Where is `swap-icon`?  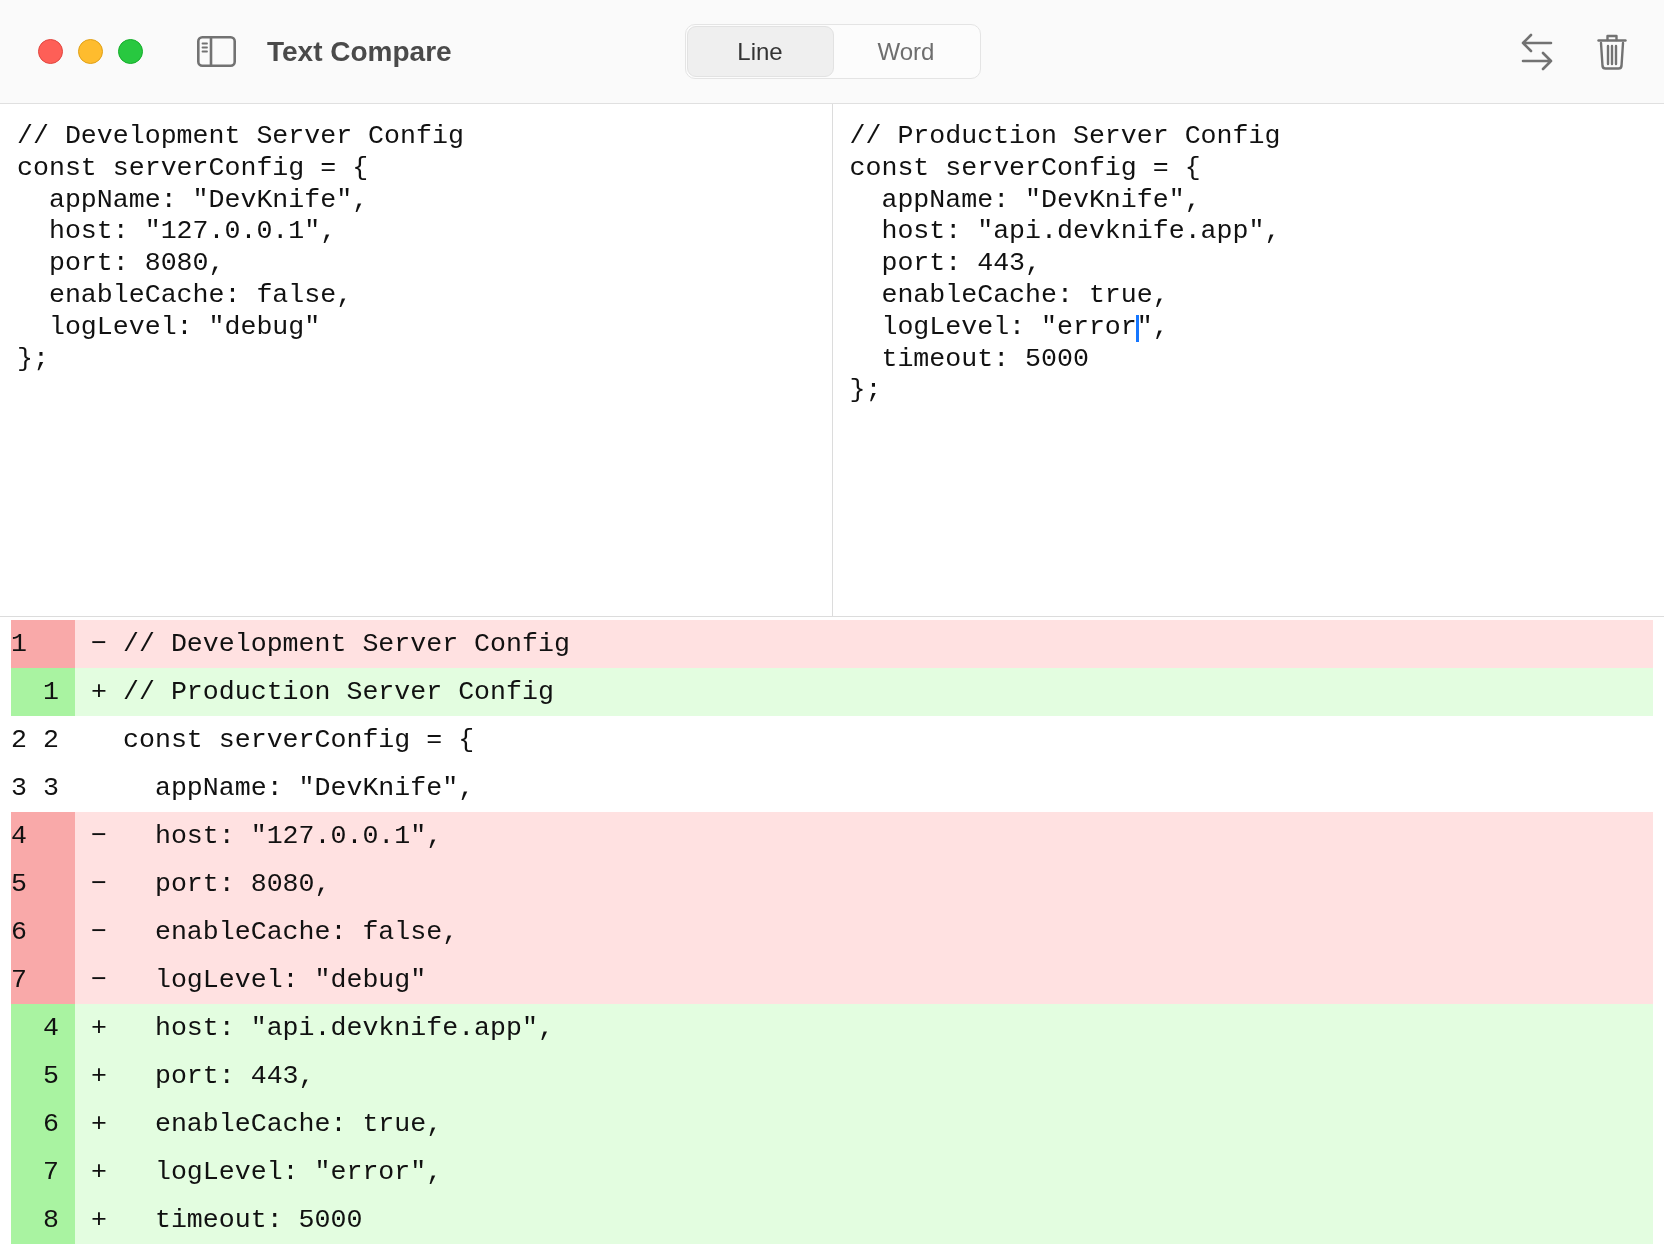
swap-icon is located at coordinates (1537, 51).